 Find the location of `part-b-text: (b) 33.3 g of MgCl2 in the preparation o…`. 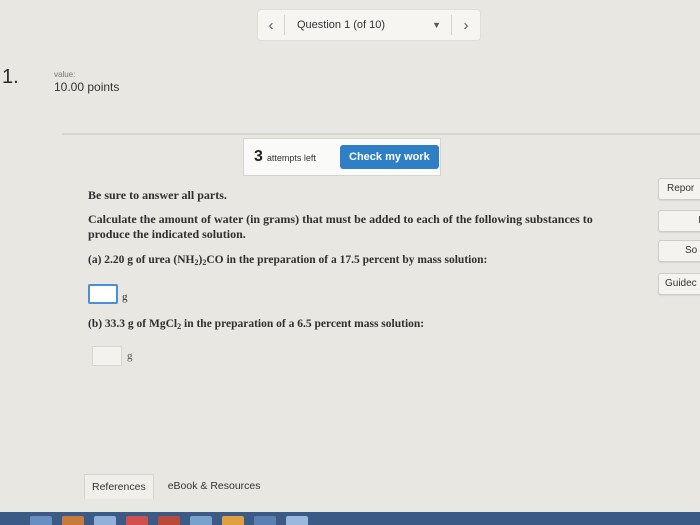

part-b-text: (b) 33.3 g of MgCl2 in the preparation o… is located at coordinates (256, 324).